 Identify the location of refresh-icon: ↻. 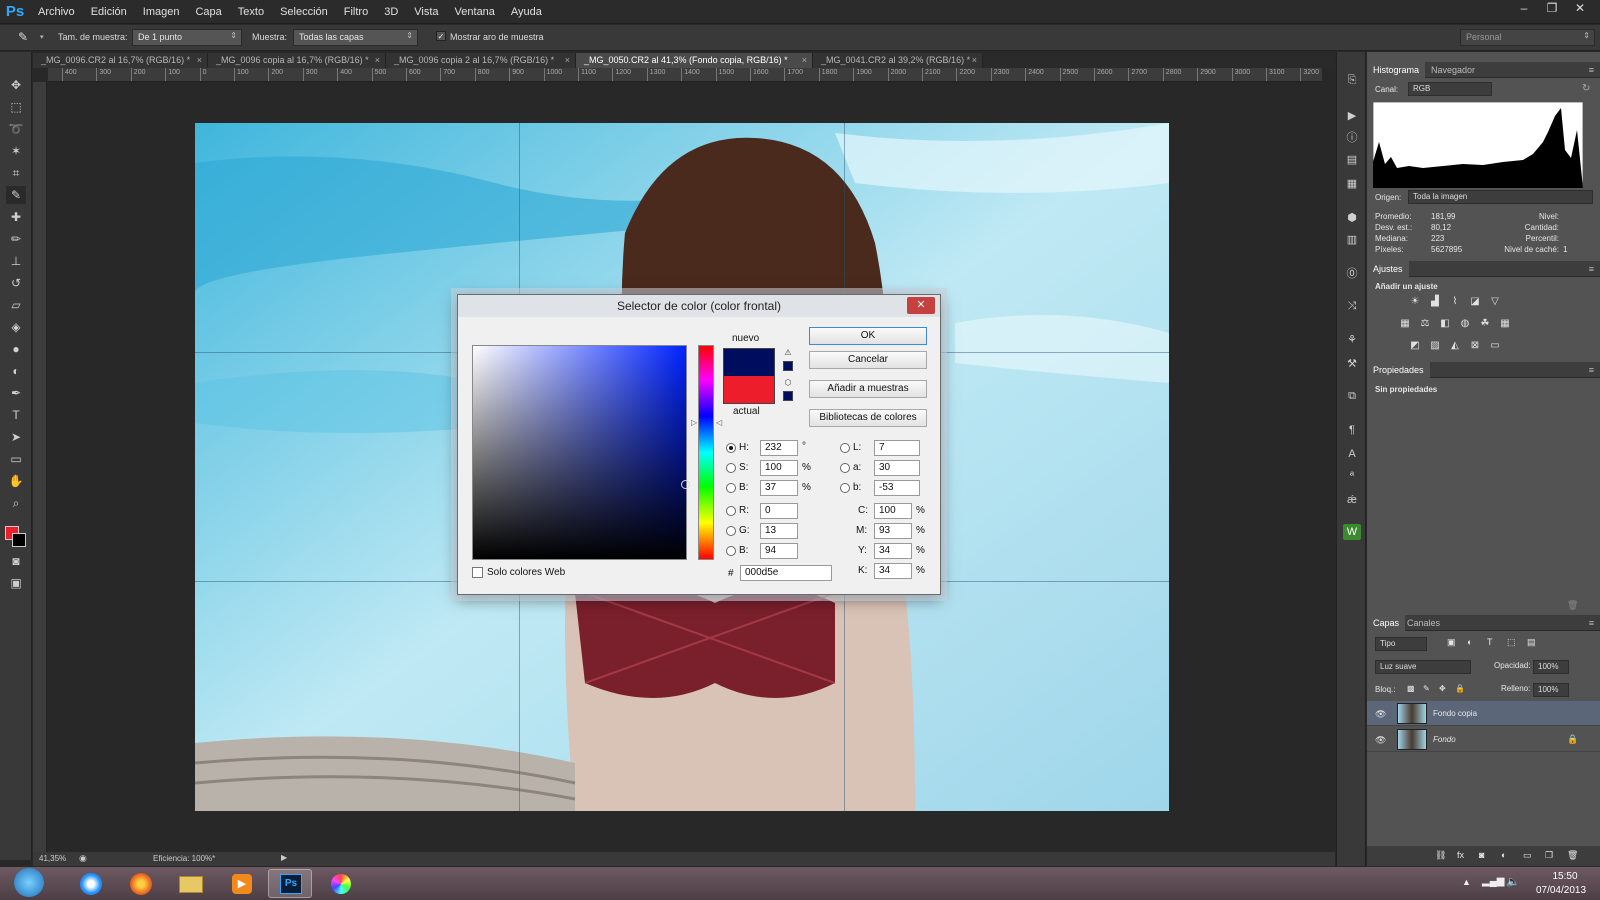
(1586, 88).